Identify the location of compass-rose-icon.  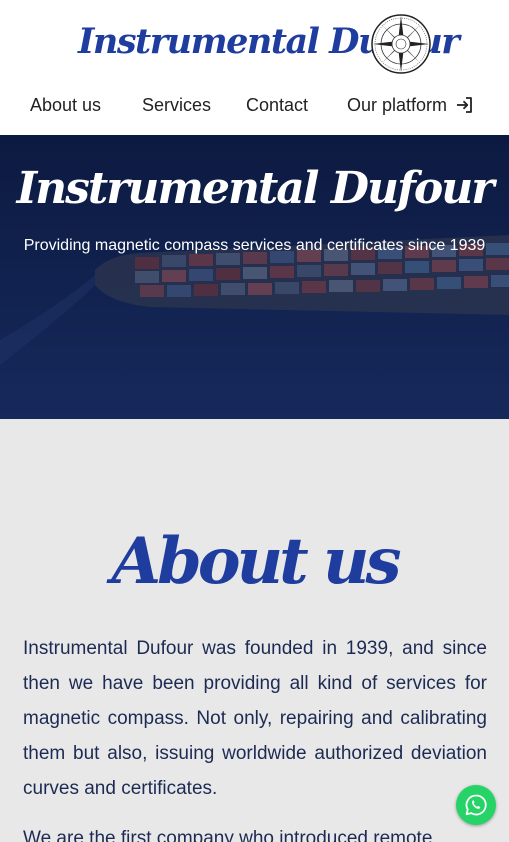
(401, 44).